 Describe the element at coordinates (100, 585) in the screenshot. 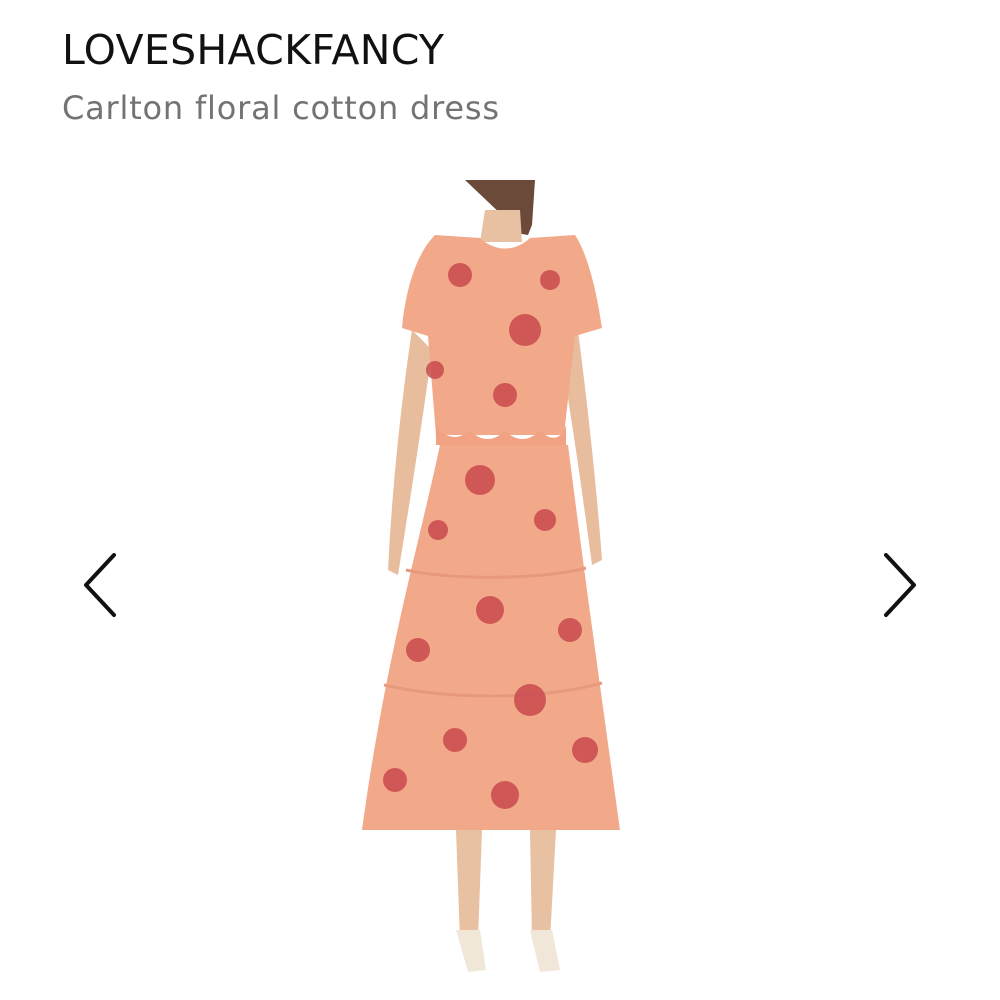

I see `chevron-left-icon` at that location.